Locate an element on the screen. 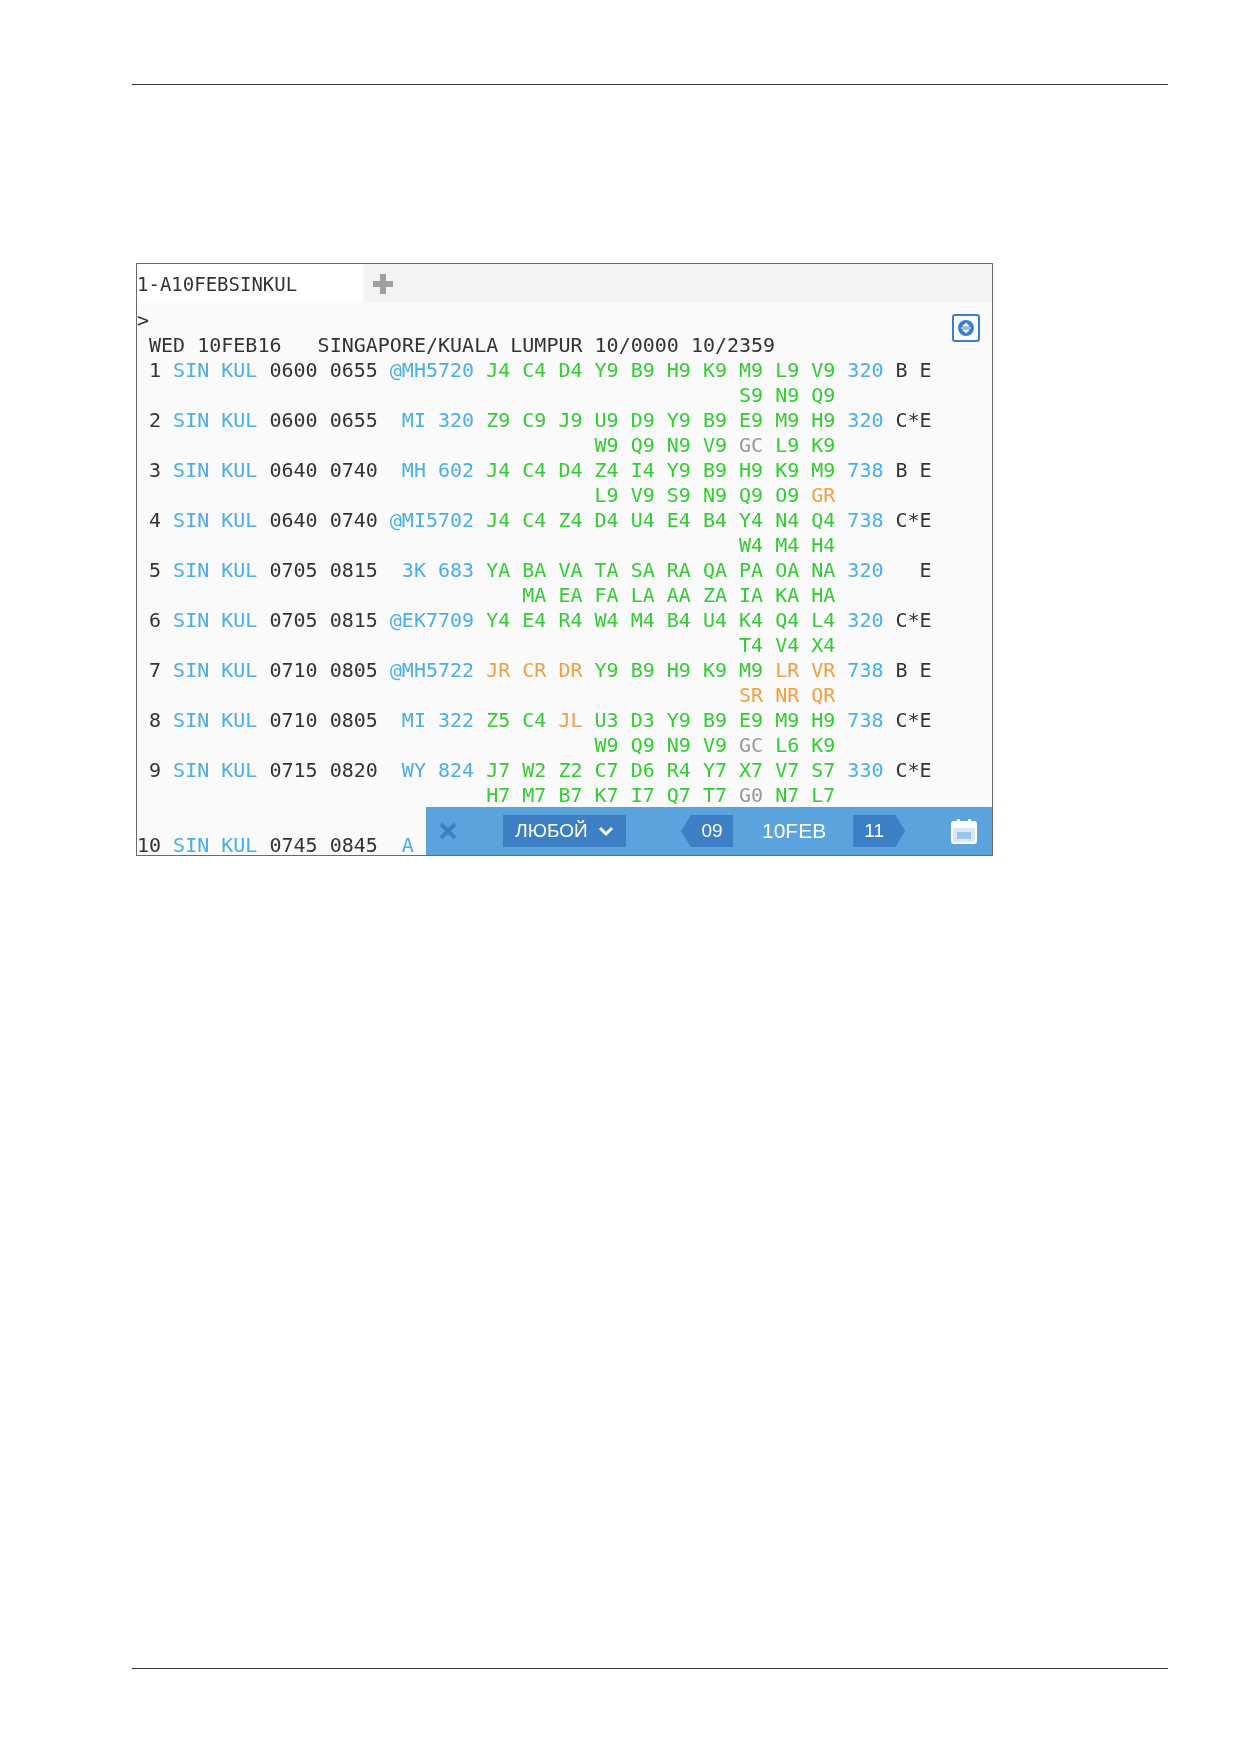 This screenshot has height=1754, width=1239. class-code: K7 is located at coordinates (606, 795).